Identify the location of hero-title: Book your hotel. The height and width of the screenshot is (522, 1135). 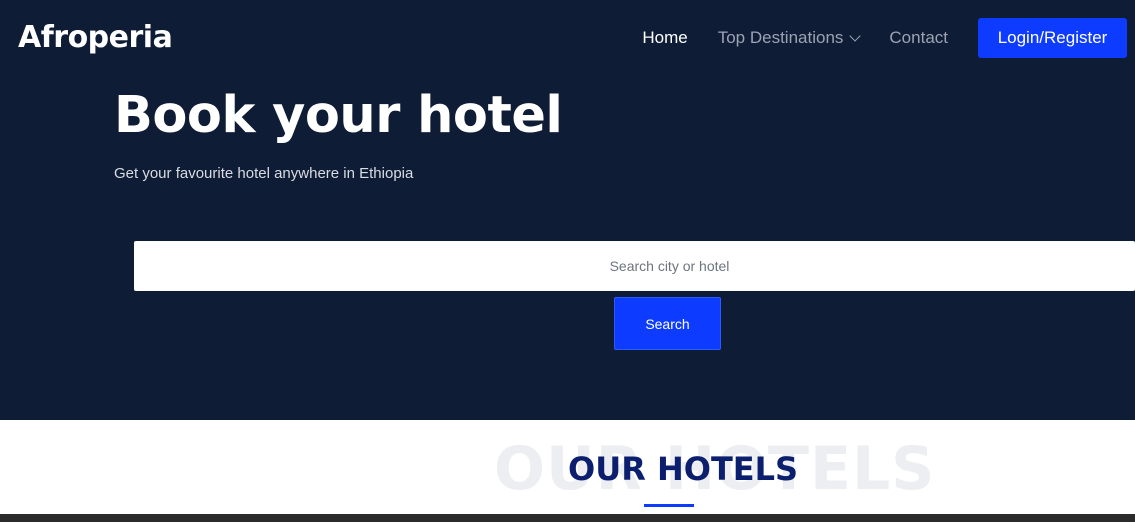
(338, 115).